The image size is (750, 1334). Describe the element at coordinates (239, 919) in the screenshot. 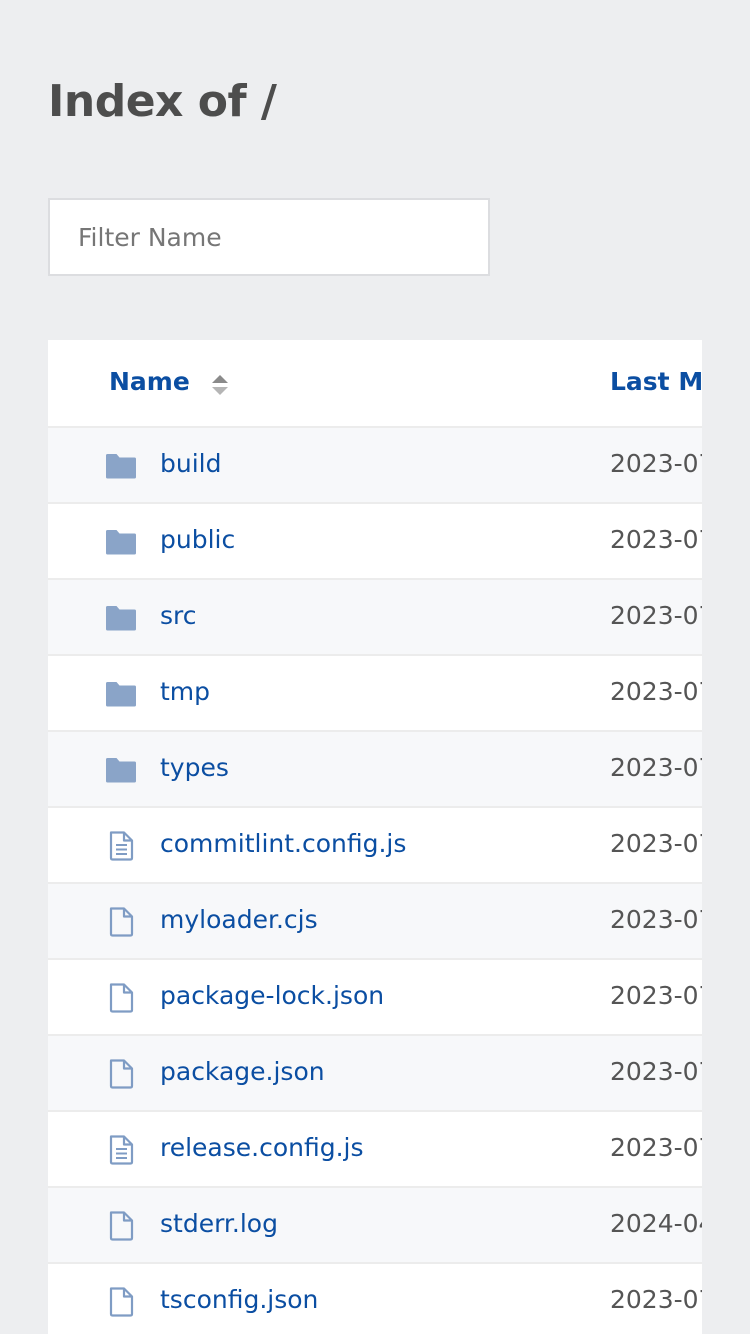

I see `file-link: myloader.cjs` at that location.